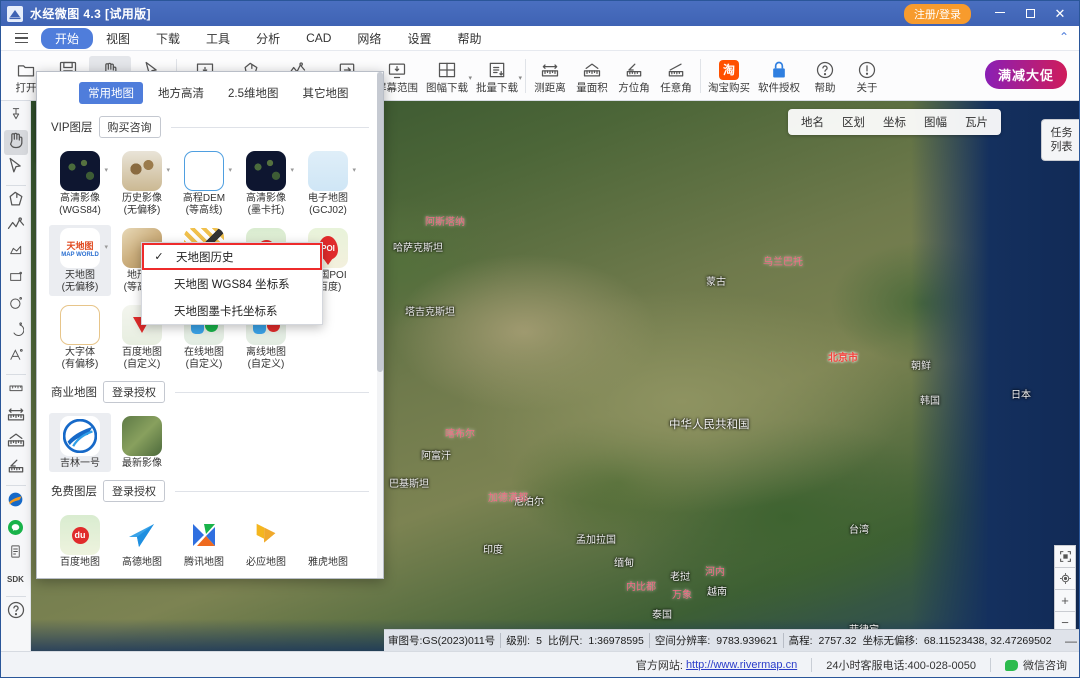 The image size is (1080, 678). I want to click on rail-button-polyline, so click(16, 227).